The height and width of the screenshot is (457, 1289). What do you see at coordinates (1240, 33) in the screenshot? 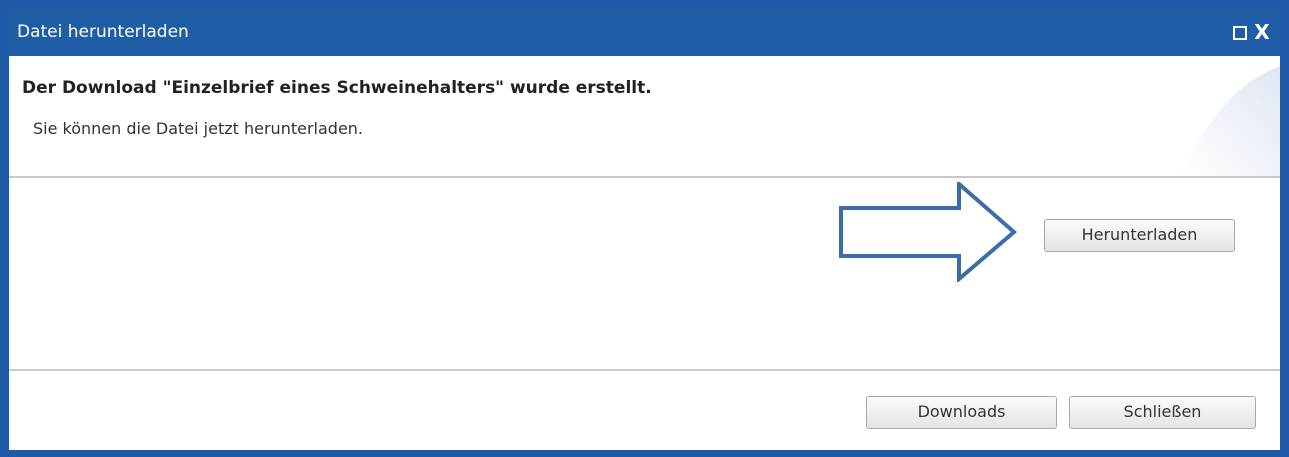
I see `maximize-icon` at bounding box center [1240, 33].